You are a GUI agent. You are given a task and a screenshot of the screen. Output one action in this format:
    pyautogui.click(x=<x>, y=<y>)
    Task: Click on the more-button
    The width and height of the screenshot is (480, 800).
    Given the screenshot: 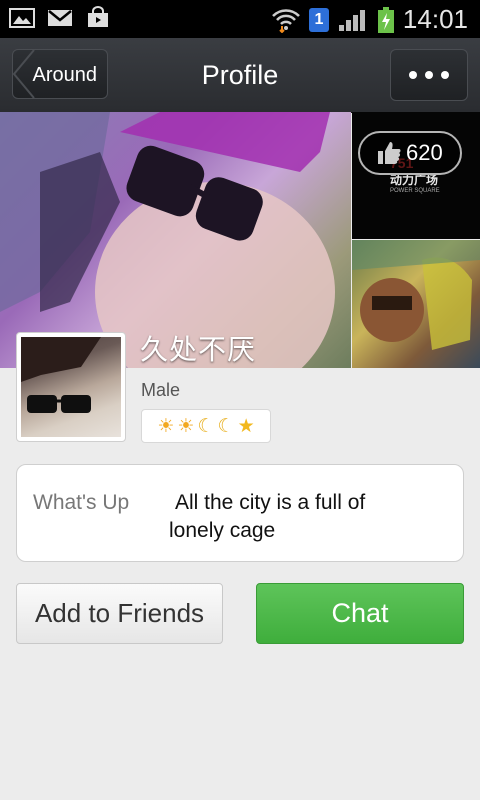 What is the action you would take?
    pyautogui.click(x=429, y=75)
    